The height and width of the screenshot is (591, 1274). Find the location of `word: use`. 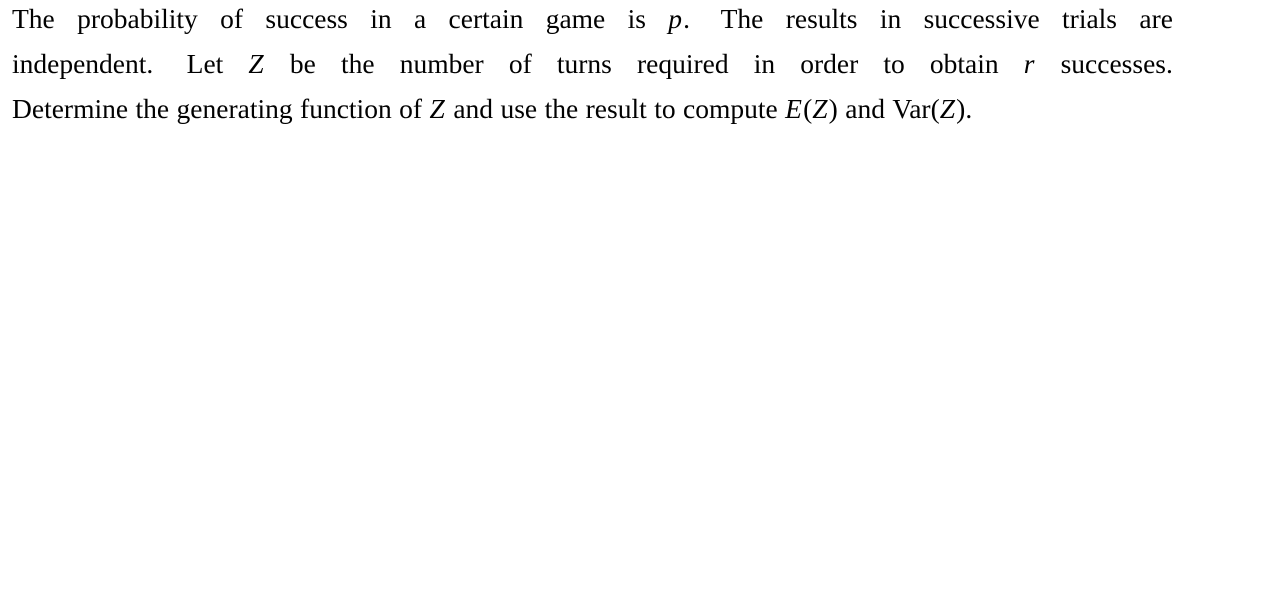

word: use is located at coordinates (519, 108).